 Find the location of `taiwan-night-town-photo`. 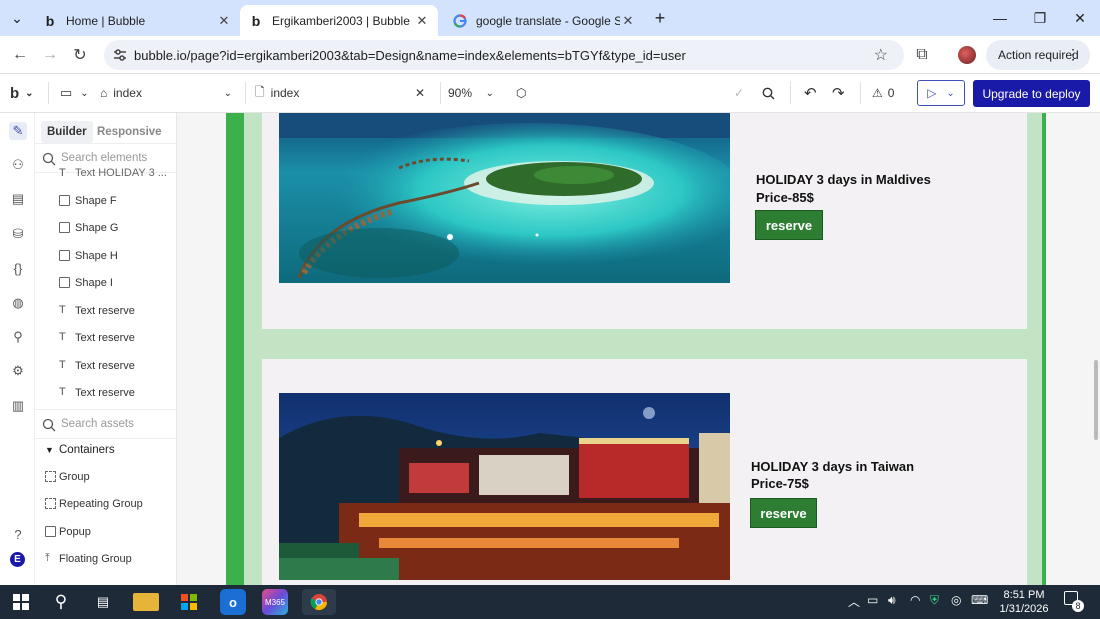

taiwan-night-town-photo is located at coordinates (504, 486).